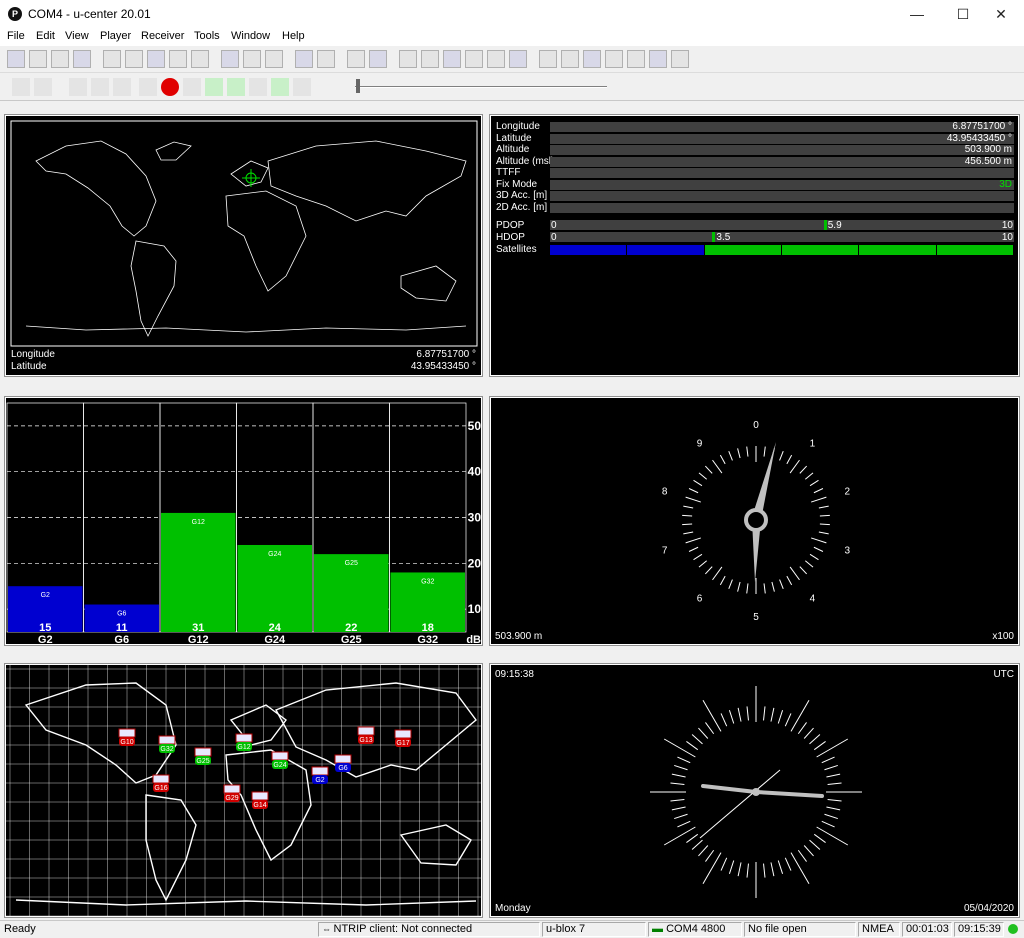 This screenshot has height=938, width=1024. Describe the element at coordinates (304, 59) in the screenshot. I see `view1-icon` at that location.